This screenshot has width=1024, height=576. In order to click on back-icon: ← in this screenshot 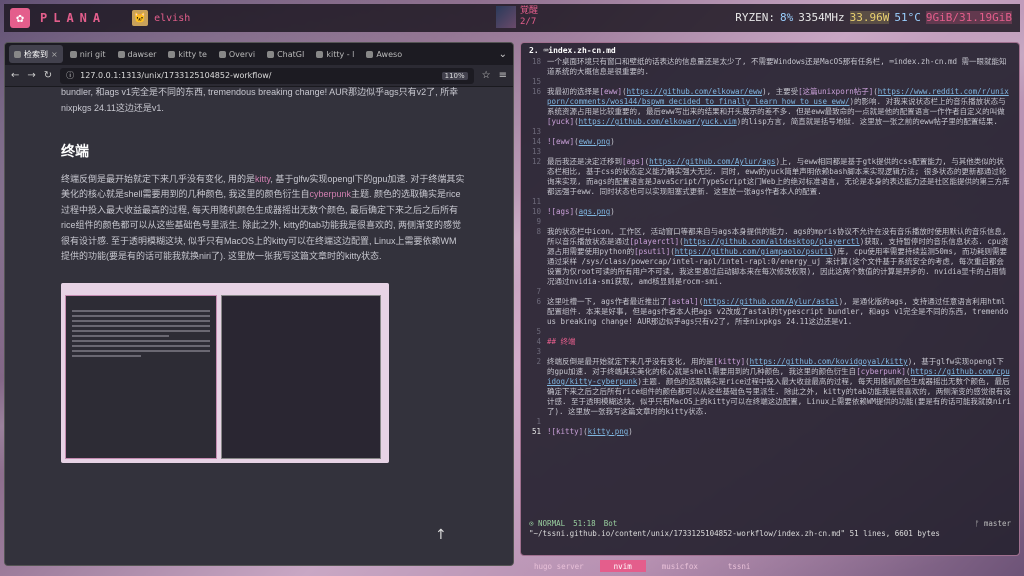, I will do `click(15, 75)`.